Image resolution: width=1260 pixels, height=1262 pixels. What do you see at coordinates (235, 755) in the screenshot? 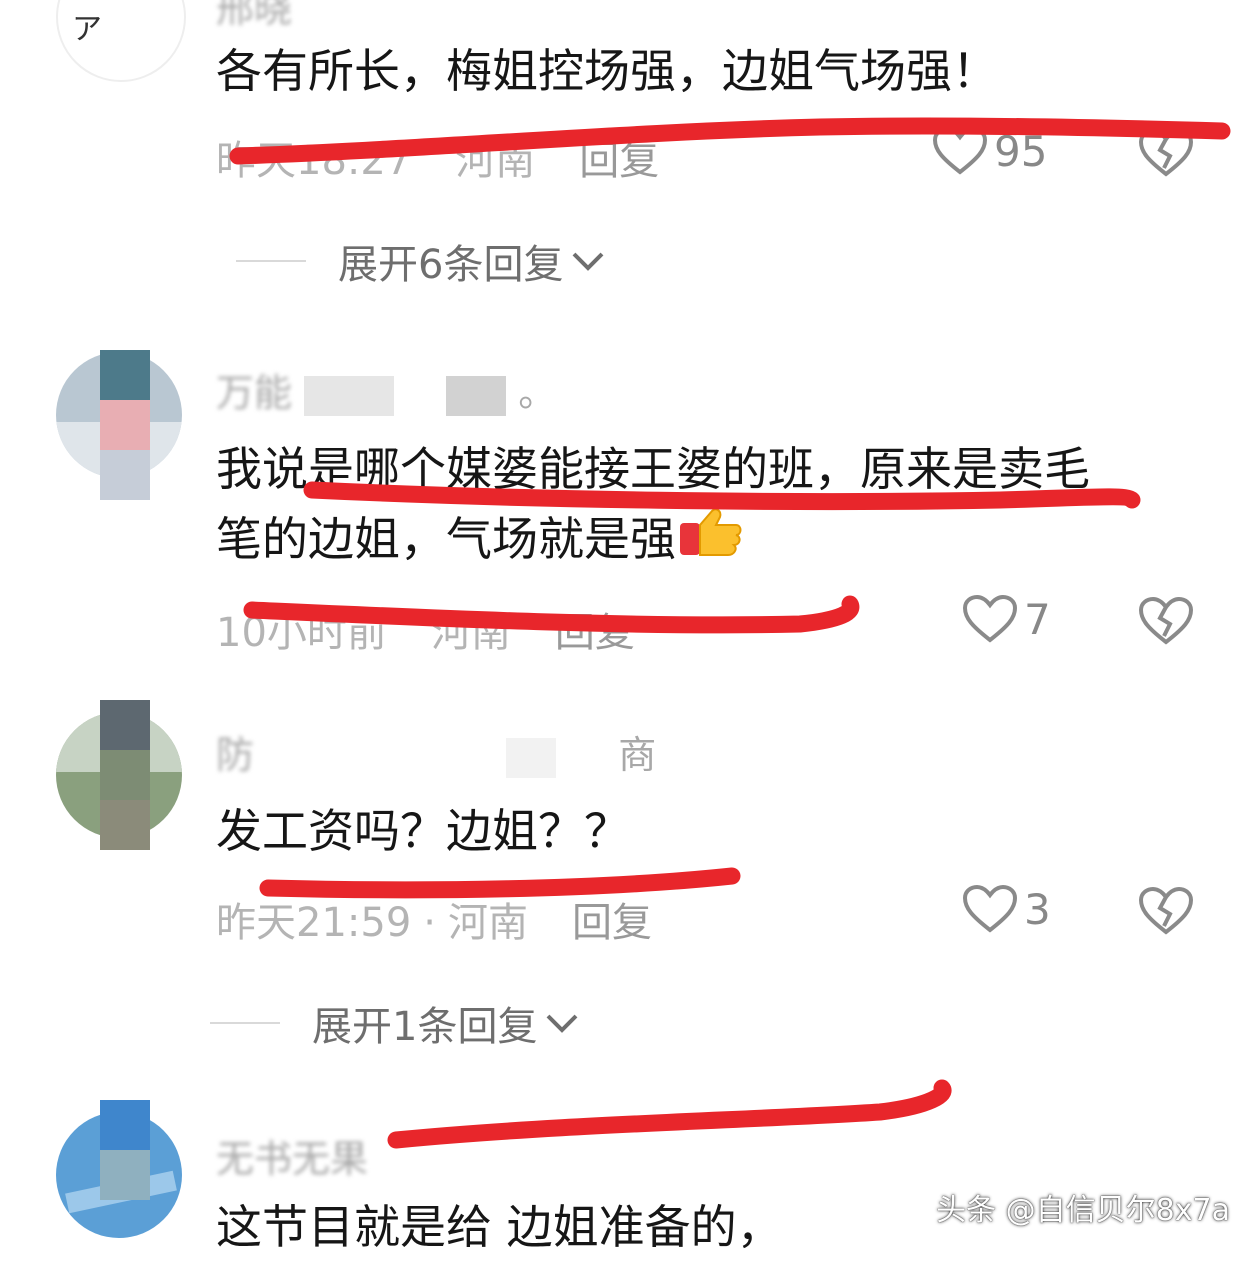
I see `author-name-text: 防` at bounding box center [235, 755].